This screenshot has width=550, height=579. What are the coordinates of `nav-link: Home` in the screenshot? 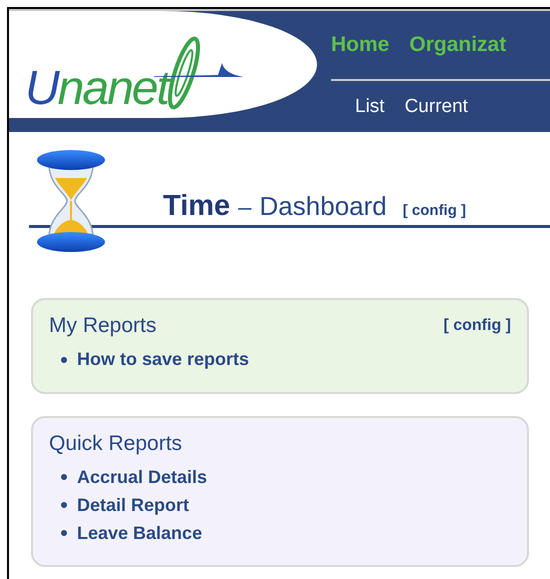 It's located at (360, 45).